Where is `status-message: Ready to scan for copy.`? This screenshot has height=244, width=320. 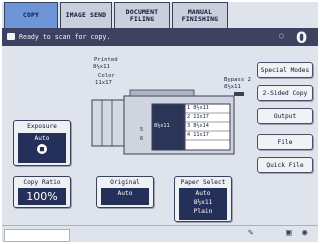
status-message: Ready to scan for copy. is located at coordinates (65, 37).